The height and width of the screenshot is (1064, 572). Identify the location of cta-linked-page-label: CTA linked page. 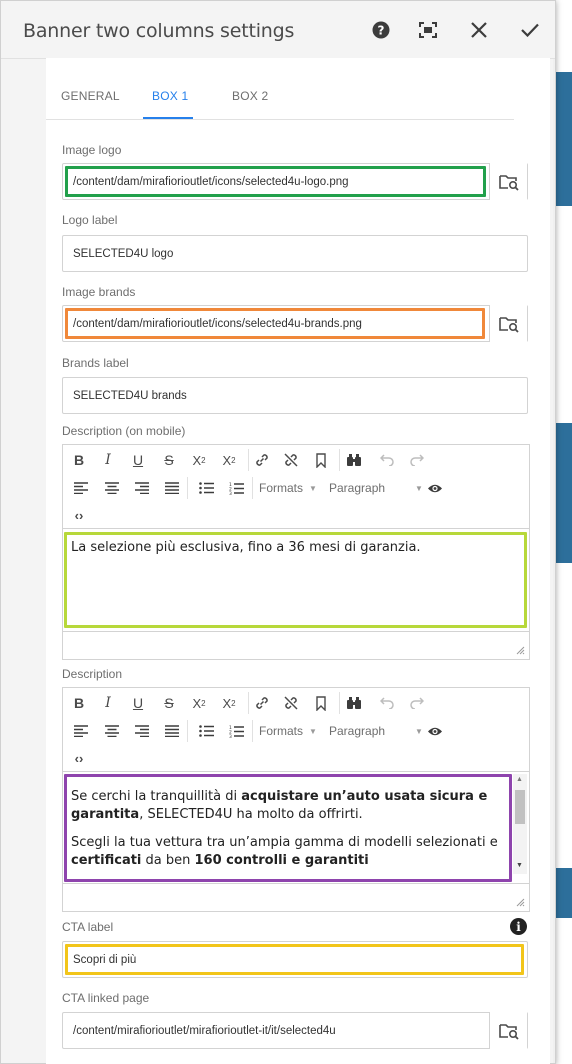
(106, 998).